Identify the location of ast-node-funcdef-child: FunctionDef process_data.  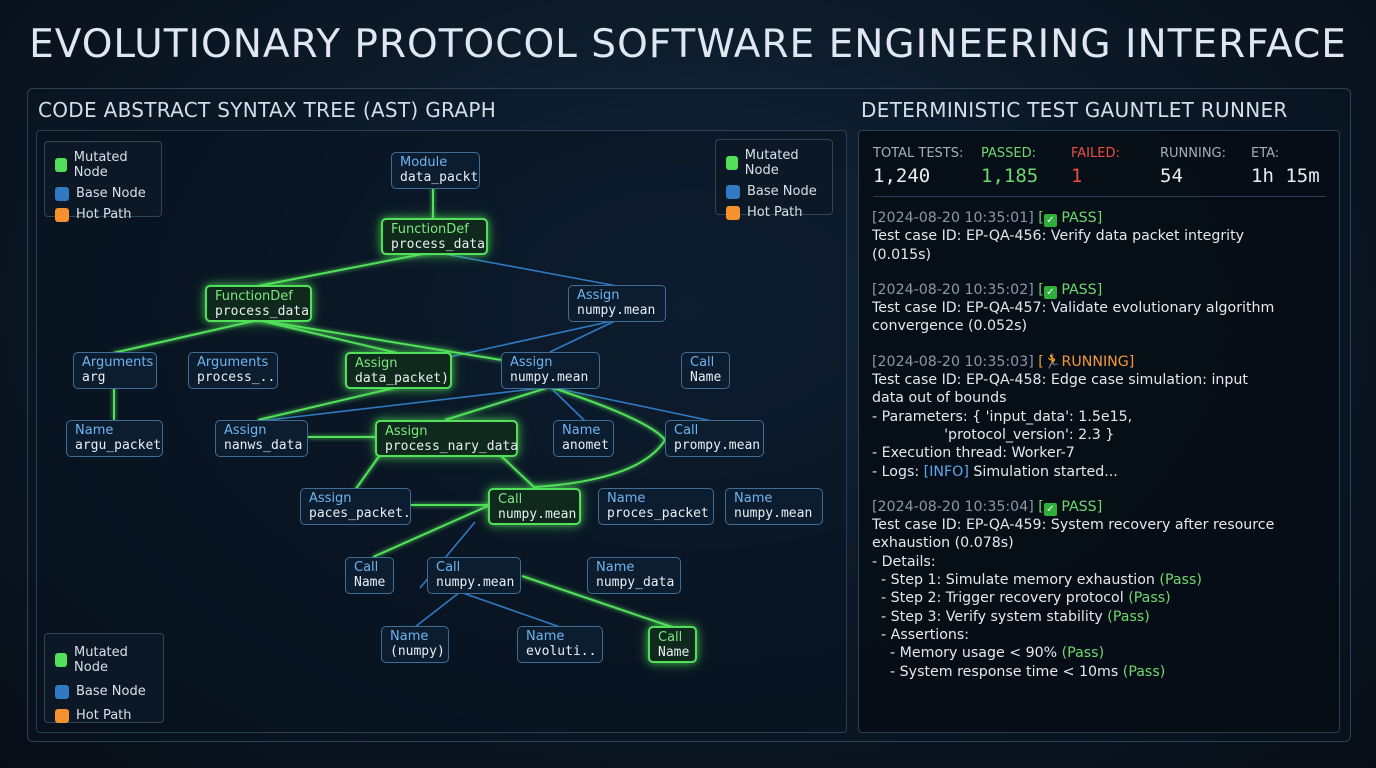
(258, 303).